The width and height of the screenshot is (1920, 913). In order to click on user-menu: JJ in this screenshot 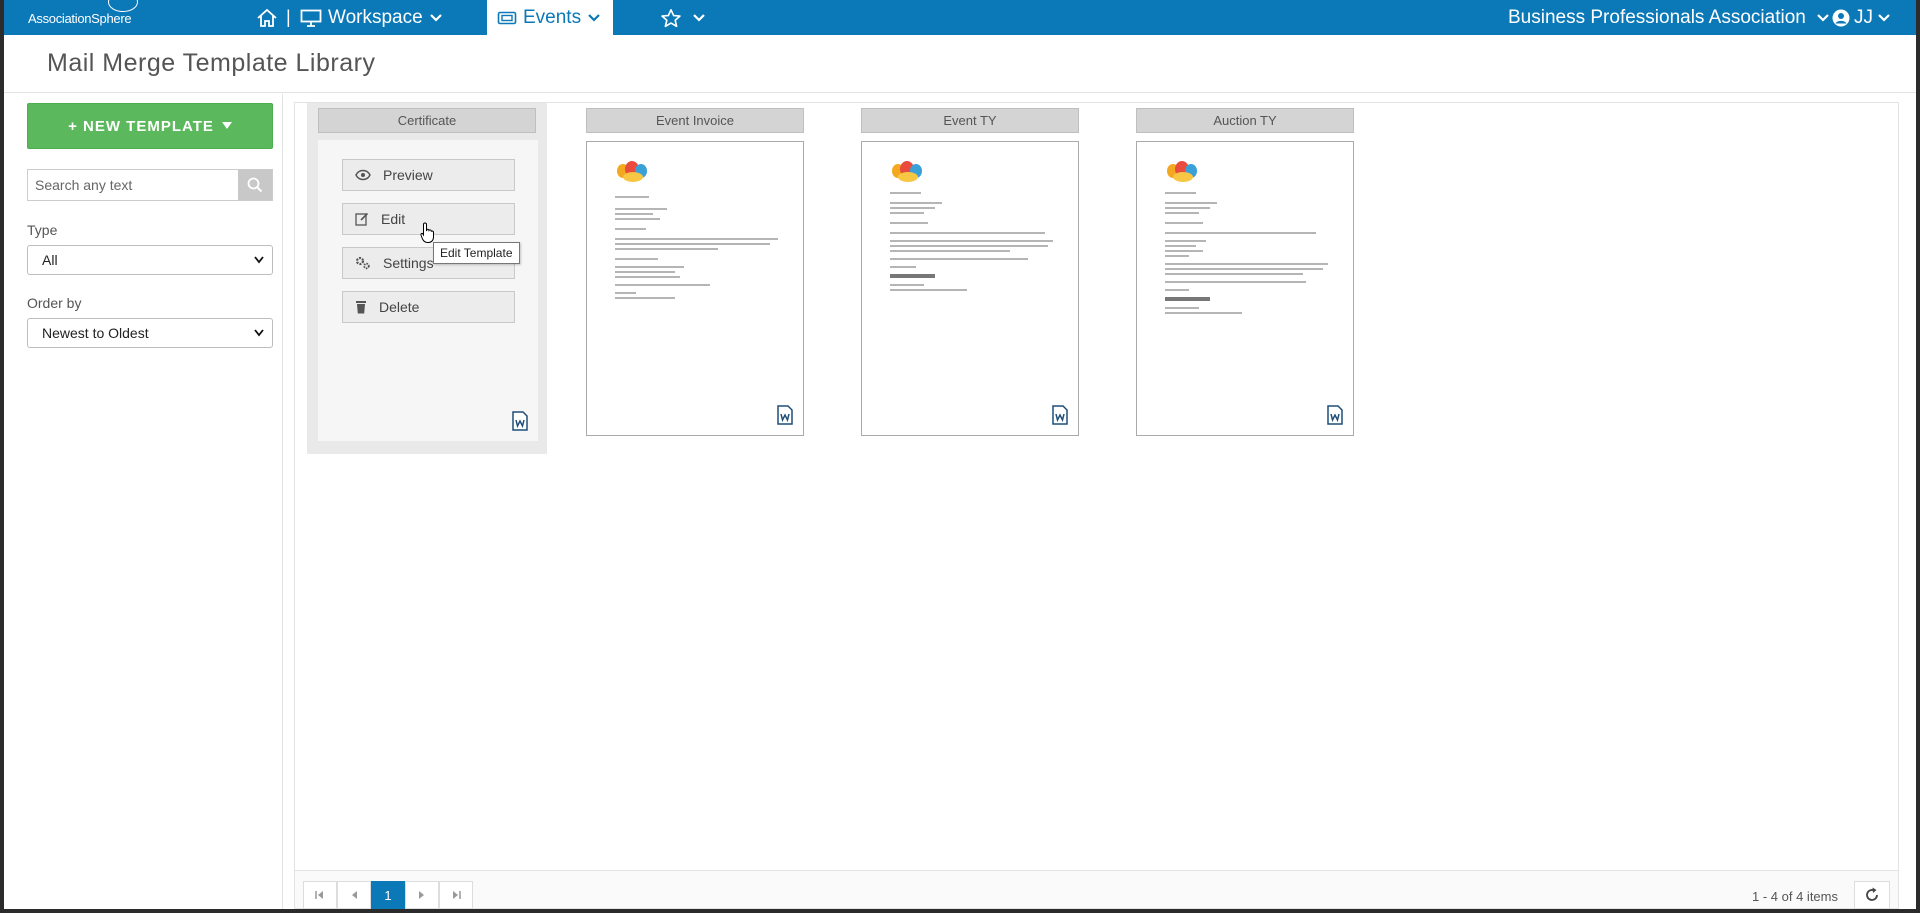, I will do `click(1861, 17)`.